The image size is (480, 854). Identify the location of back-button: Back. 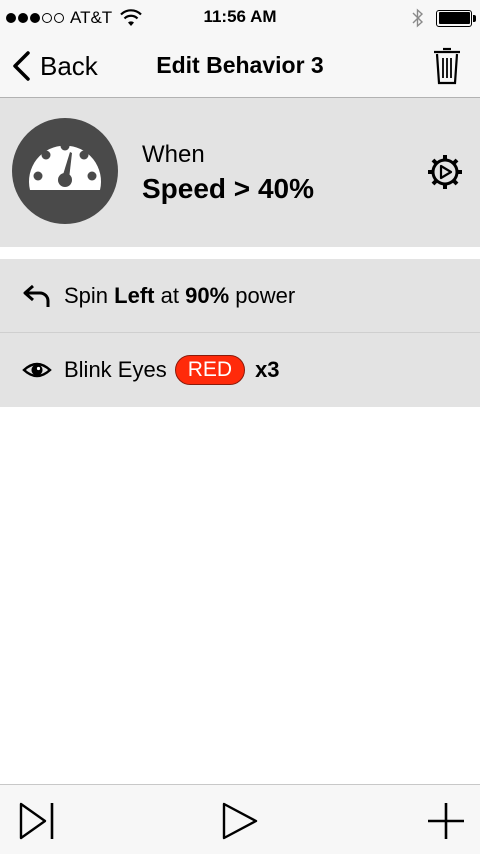
(54, 66).